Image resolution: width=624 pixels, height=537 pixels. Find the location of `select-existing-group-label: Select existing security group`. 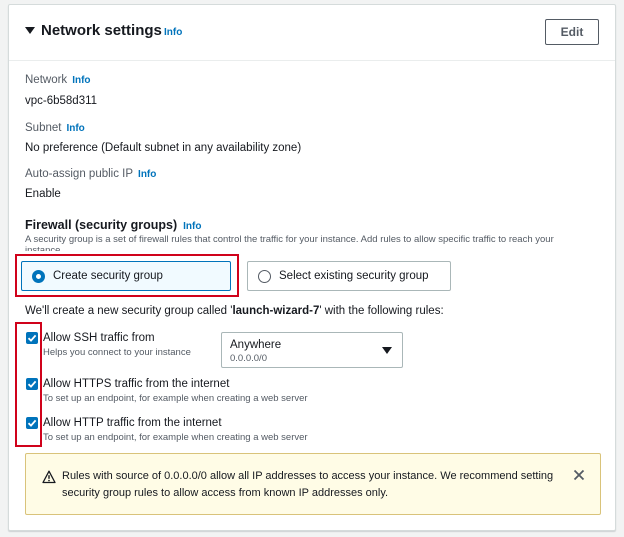

select-existing-group-label: Select existing security group is located at coordinates (354, 276).